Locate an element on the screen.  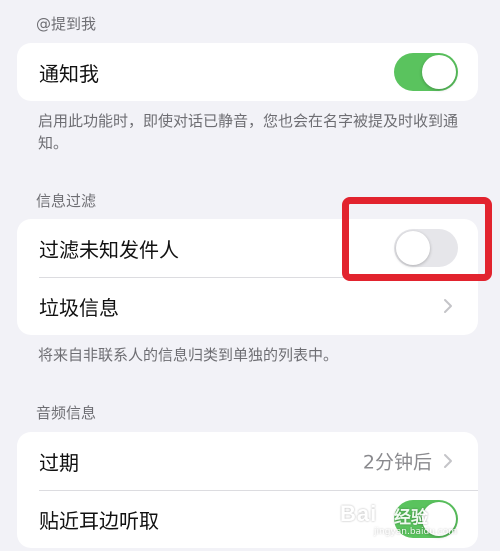
mentions-footer: 启用此功能时，即使对话已静音，您也会在名字被提及时收到通知。 is located at coordinates (248, 132).